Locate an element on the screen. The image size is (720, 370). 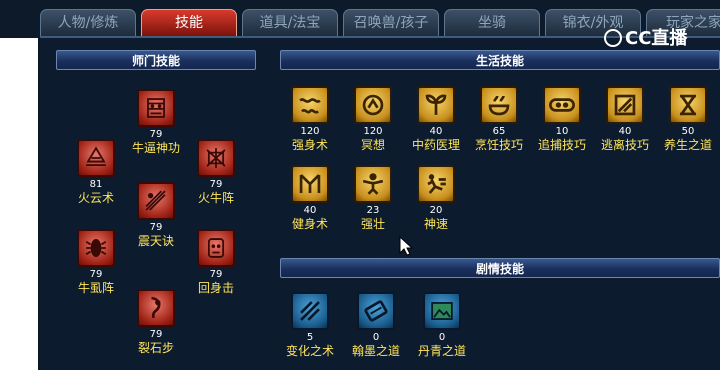
skill-name: 震天诀 is located at coordinates (155, 241).